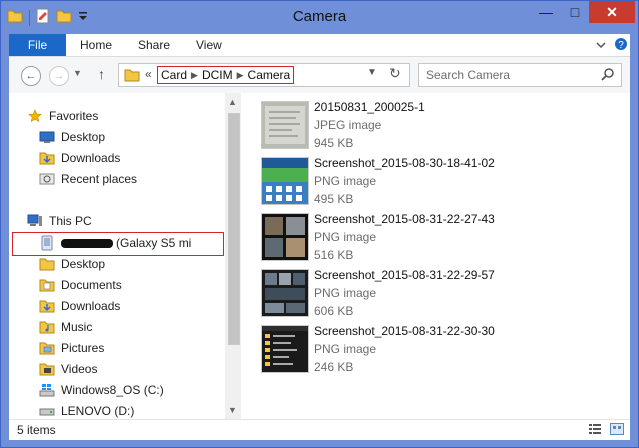 This screenshot has height=448, width=639. I want to click on file-size: 495 KB, so click(334, 199).